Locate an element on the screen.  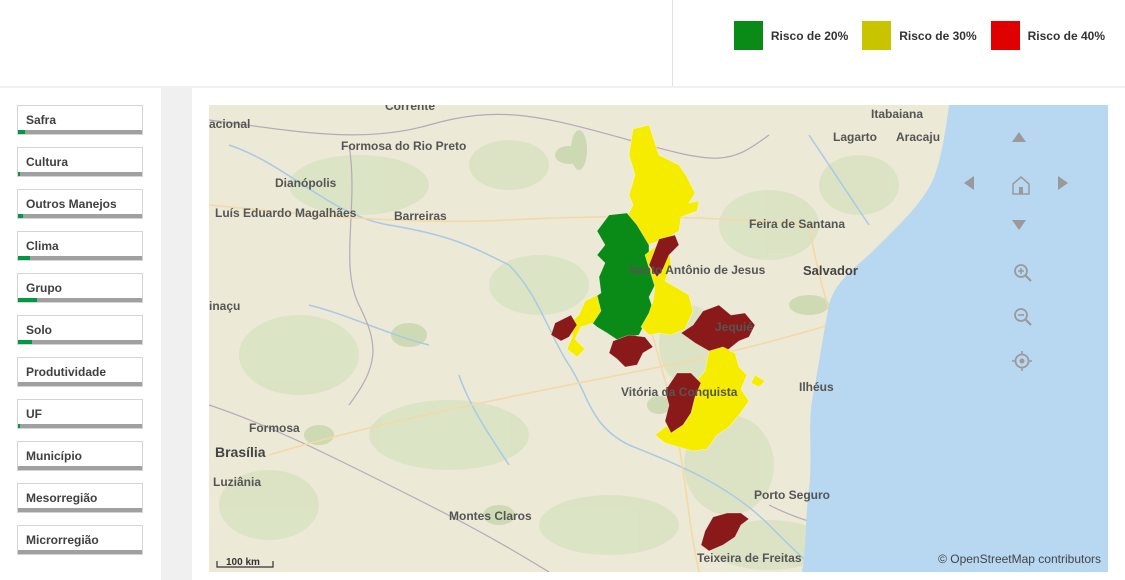
filter-clima: Clima is located at coordinates (80, 246).